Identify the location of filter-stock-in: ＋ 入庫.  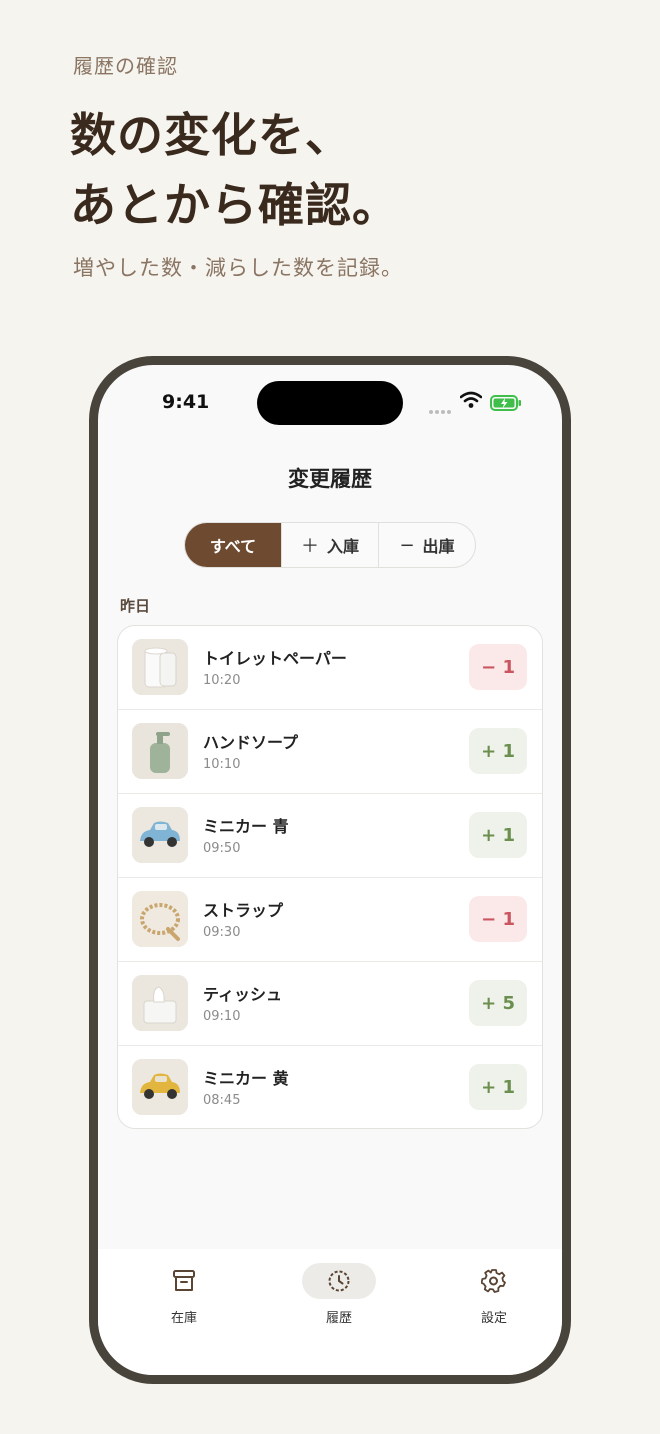
(330, 545).